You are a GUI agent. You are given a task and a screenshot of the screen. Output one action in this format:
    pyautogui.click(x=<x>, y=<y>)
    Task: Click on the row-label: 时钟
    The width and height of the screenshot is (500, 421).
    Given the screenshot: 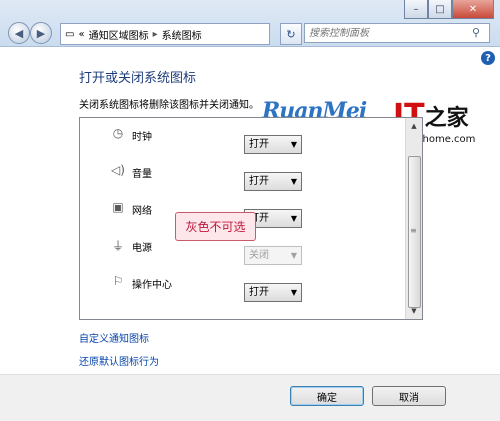 What is the action you would take?
    pyautogui.click(x=142, y=137)
    